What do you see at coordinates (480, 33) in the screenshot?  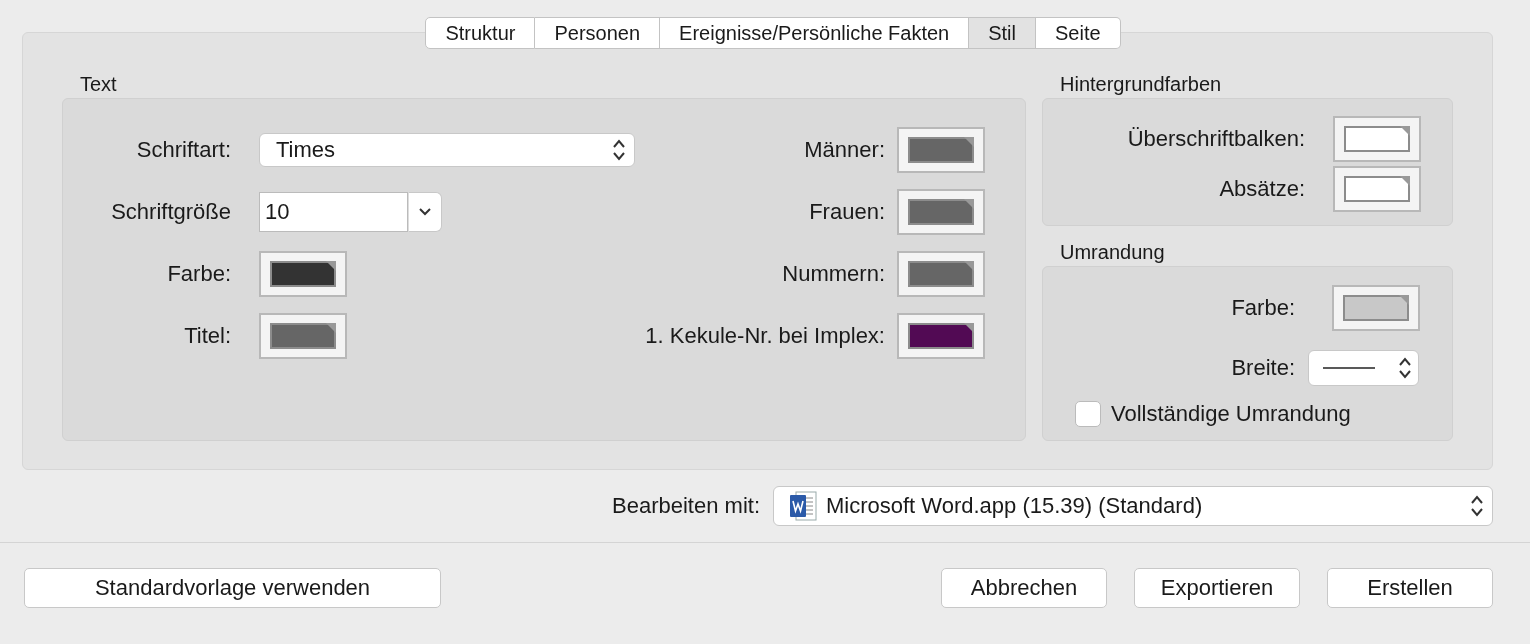 I see `tab: Struktur` at bounding box center [480, 33].